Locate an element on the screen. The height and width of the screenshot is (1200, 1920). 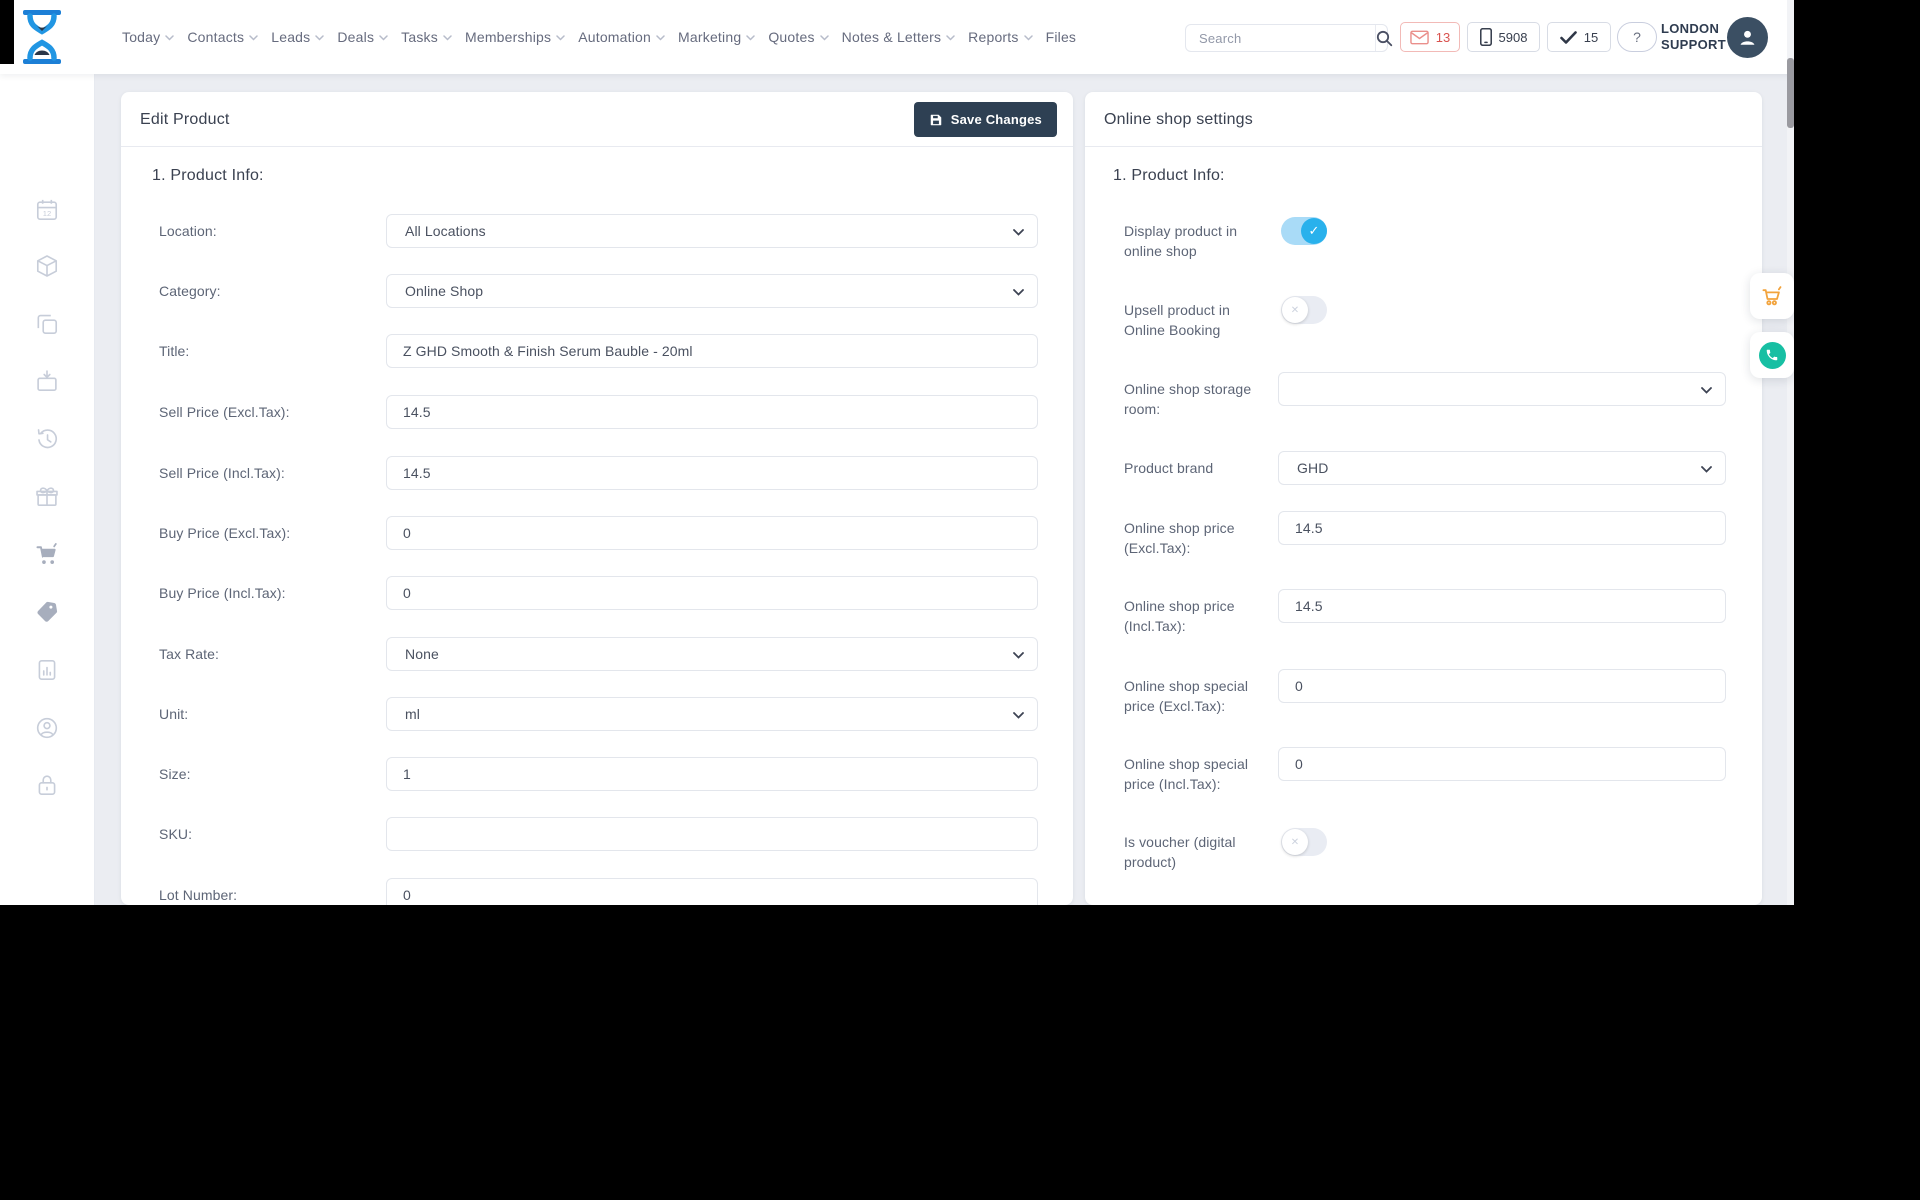
sidebar-item-inventory is located at coordinates (47, 381).